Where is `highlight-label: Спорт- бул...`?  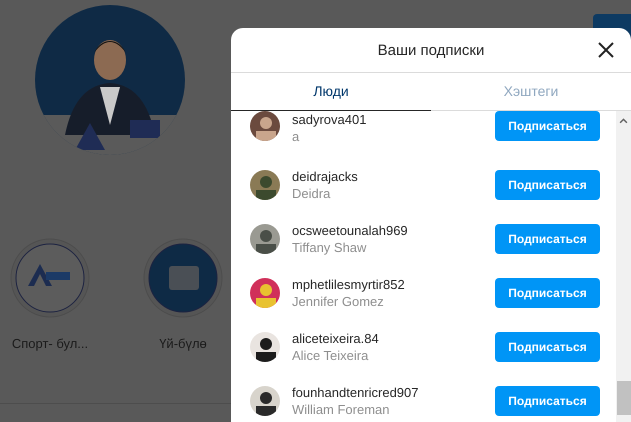
highlight-label: Спорт- бул... is located at coordinates (50, 343).